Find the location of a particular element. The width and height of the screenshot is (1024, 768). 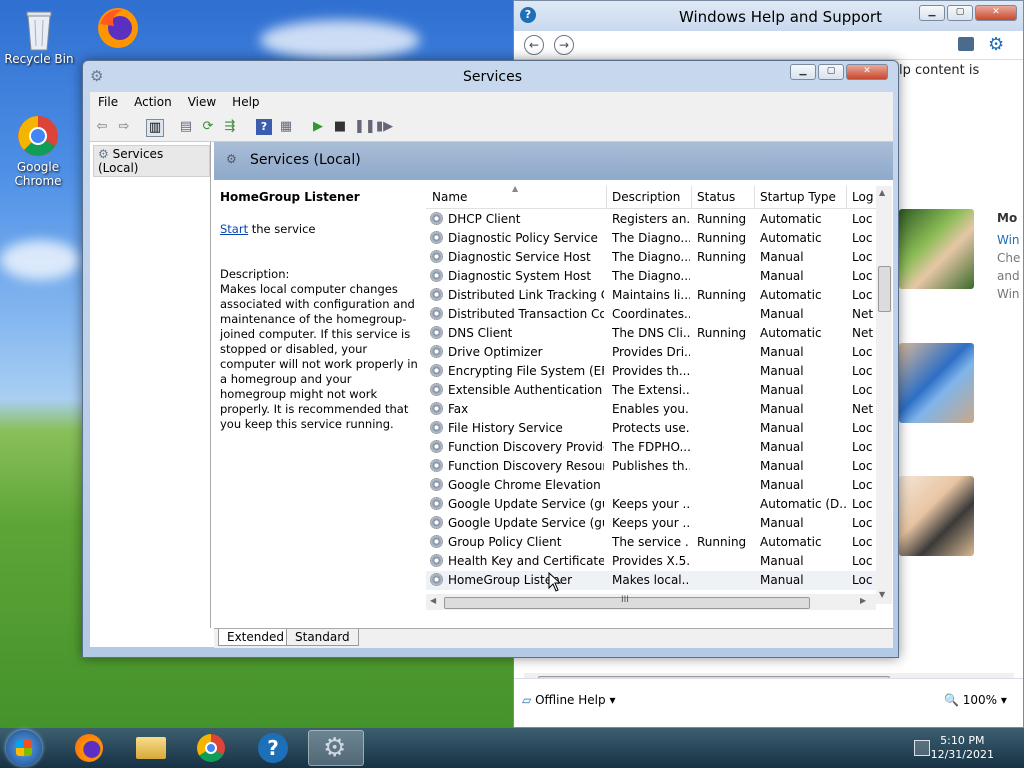

services-title-bar: ⚙ Services ▁ ▢ ✕ is located at coordinates (490, 76).